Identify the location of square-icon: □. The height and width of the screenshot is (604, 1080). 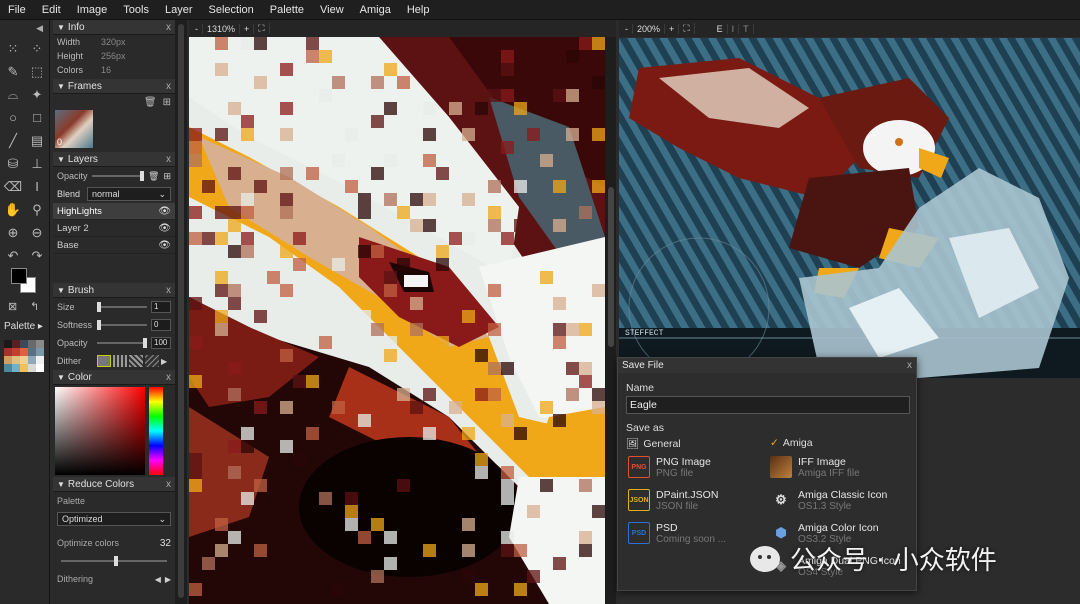
(37, 117).